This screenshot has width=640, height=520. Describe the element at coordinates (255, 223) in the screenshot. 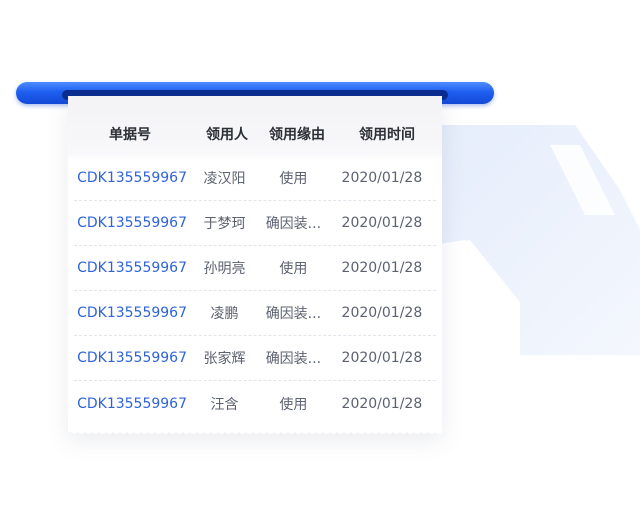

I see `table-row: CDK135559967 于梦珂 确因装... 2020/01/28` at that location.